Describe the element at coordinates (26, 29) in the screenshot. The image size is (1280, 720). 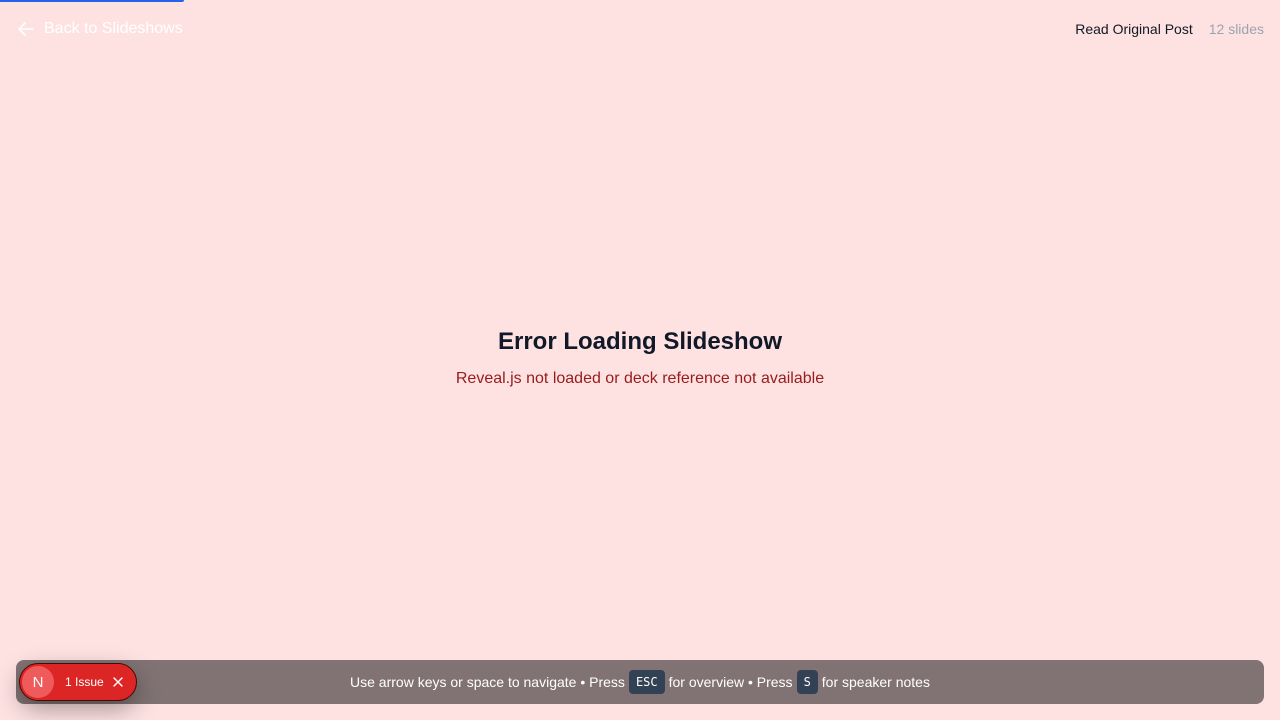
I see `arrow-left-icon` at that location.